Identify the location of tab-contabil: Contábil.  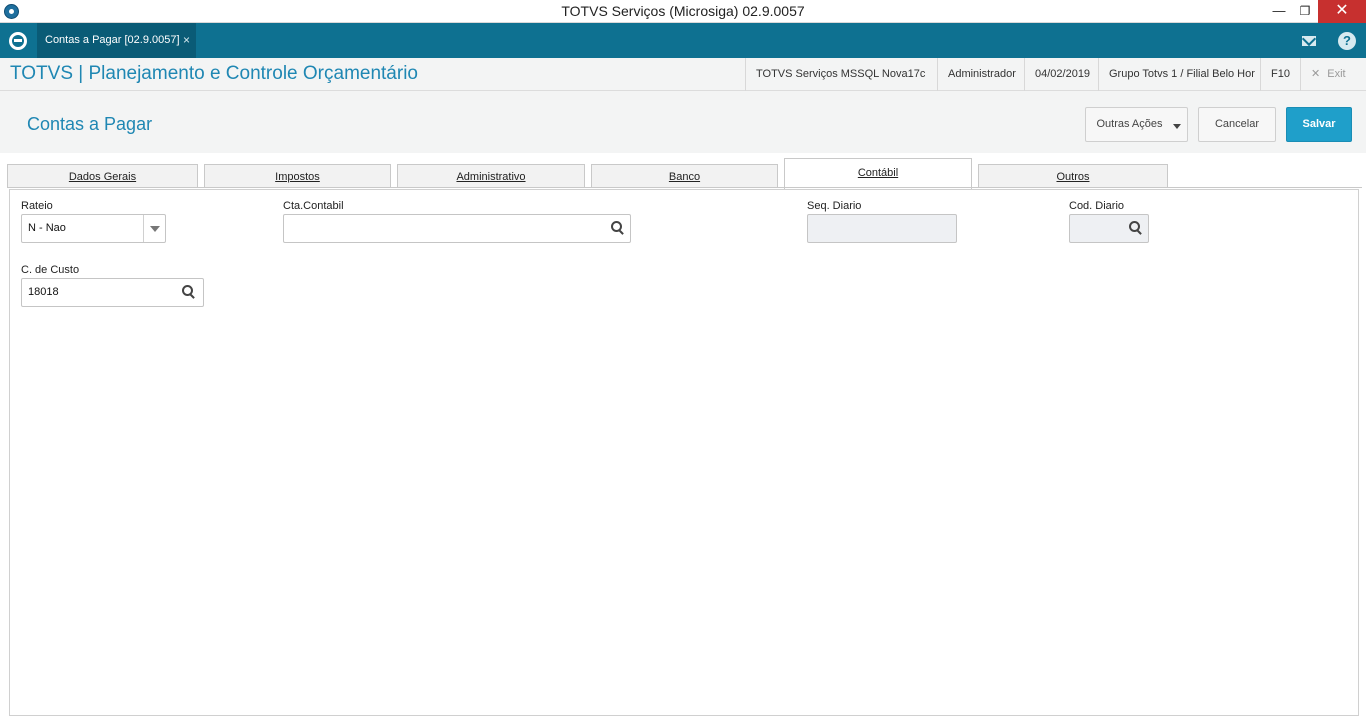
(878, 173).